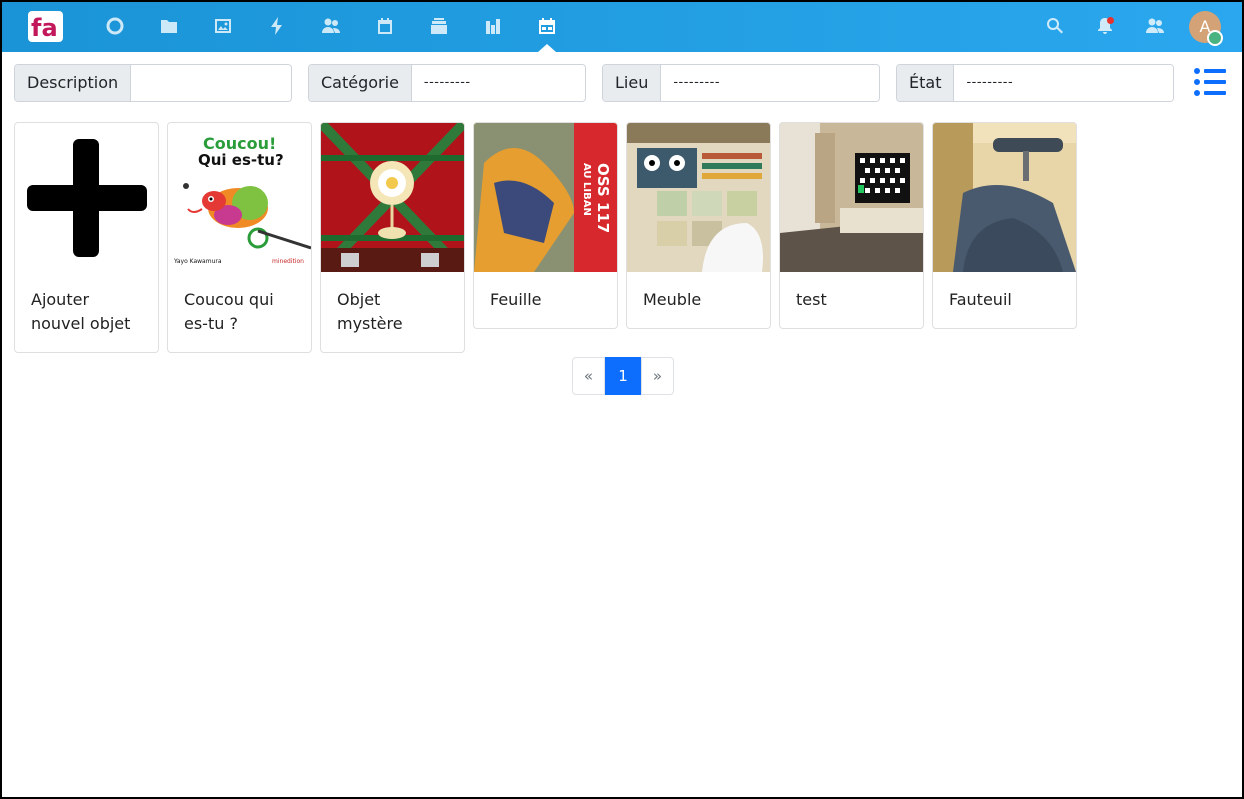 Image resolution: width=1244 pixels, height=799 pixels. I want to click on card-object: Meuble, so click(698, 225).